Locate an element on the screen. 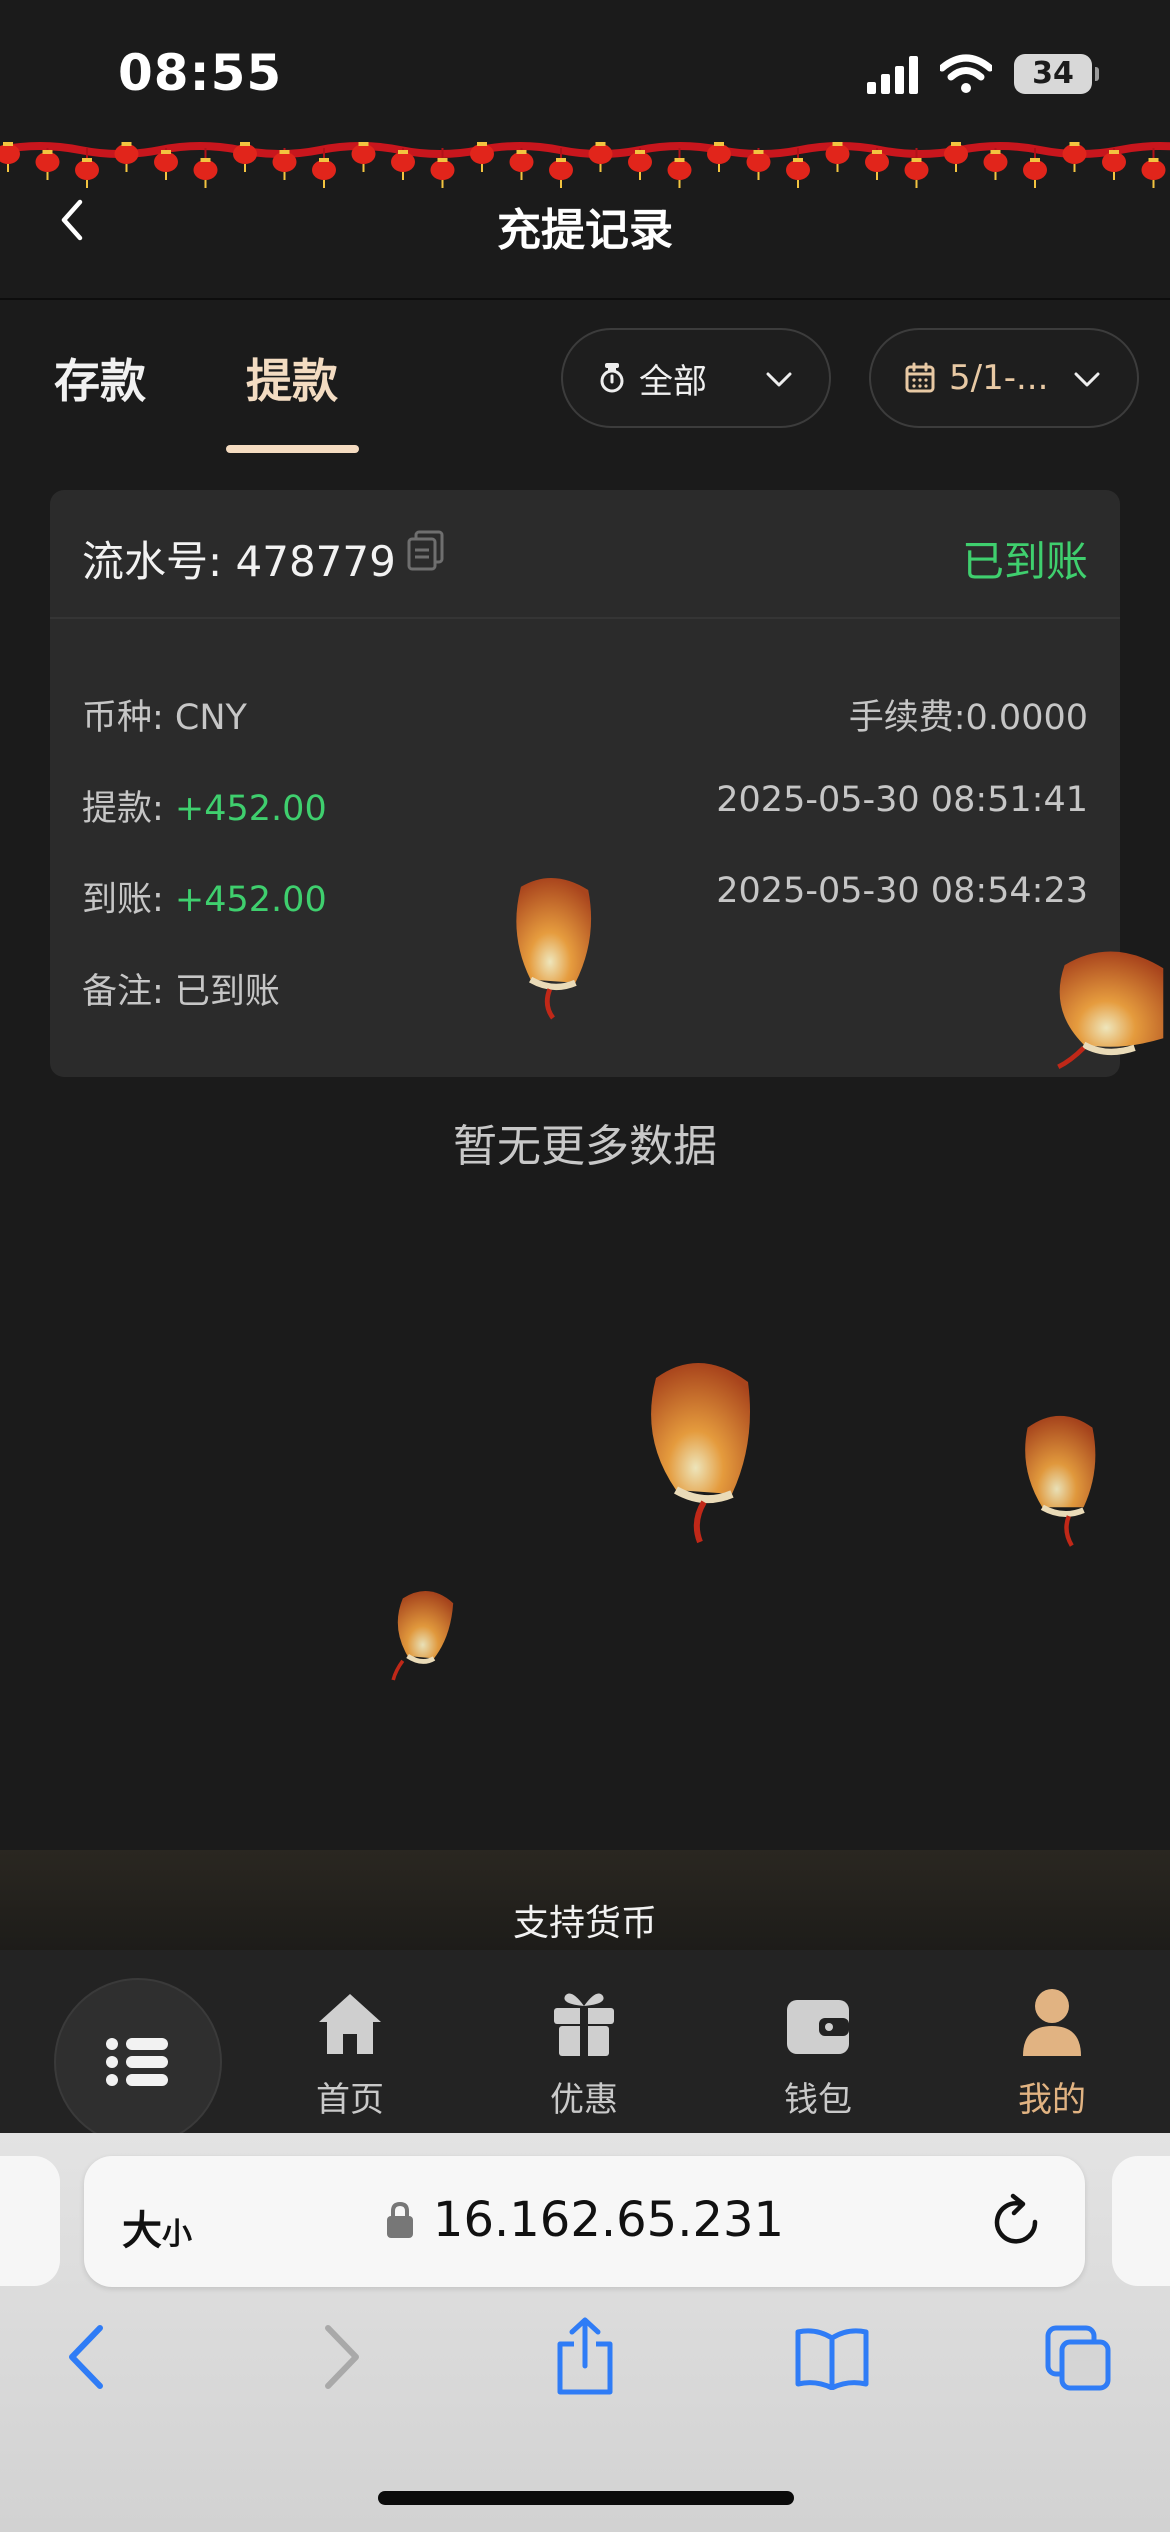 The height and width of the screenshot is (2532, 1170). nav-home-label: 首页 is located at coordinates (350, 2100).